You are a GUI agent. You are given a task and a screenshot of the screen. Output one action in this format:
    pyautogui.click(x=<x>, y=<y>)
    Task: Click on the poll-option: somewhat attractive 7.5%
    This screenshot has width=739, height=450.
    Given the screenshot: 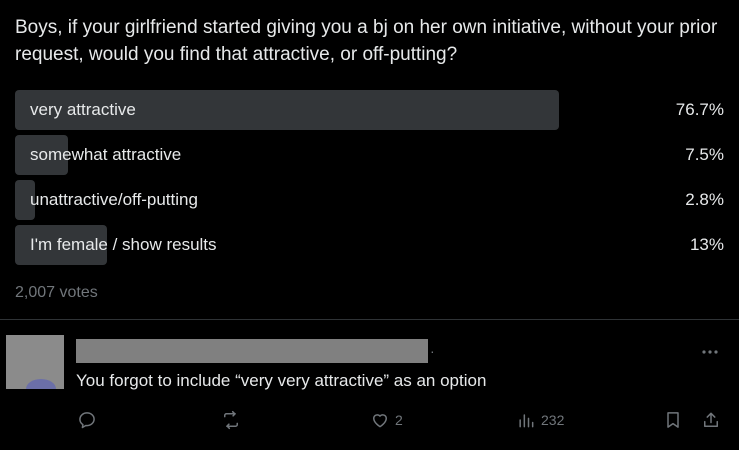 What is the action you would take?
    pyautogui.click(x=369, y=155)
    